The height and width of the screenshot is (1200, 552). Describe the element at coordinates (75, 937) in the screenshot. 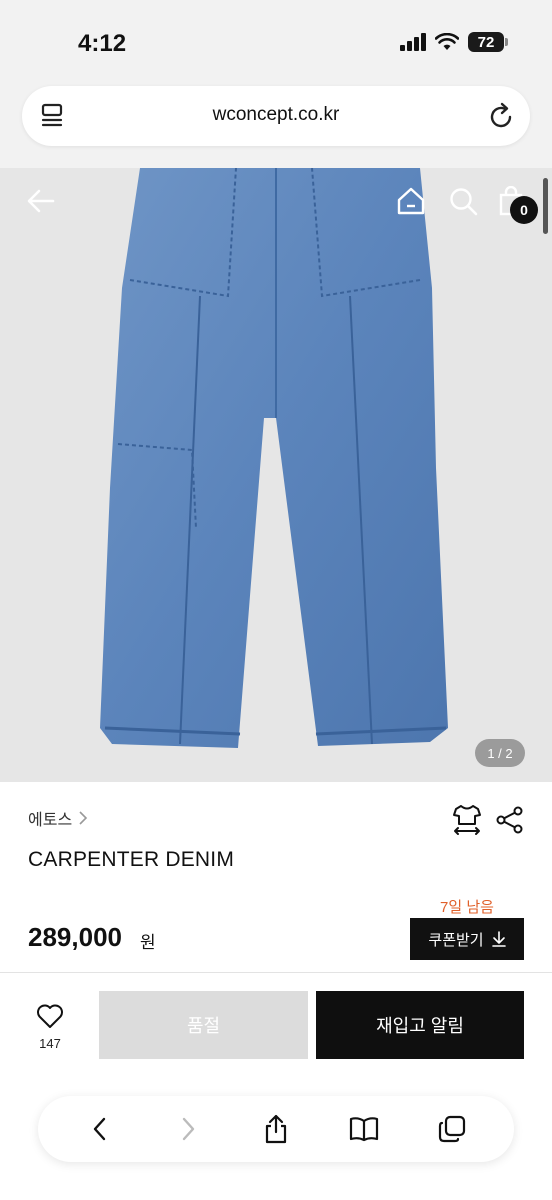

I see `product-price: 289,000` at that location.